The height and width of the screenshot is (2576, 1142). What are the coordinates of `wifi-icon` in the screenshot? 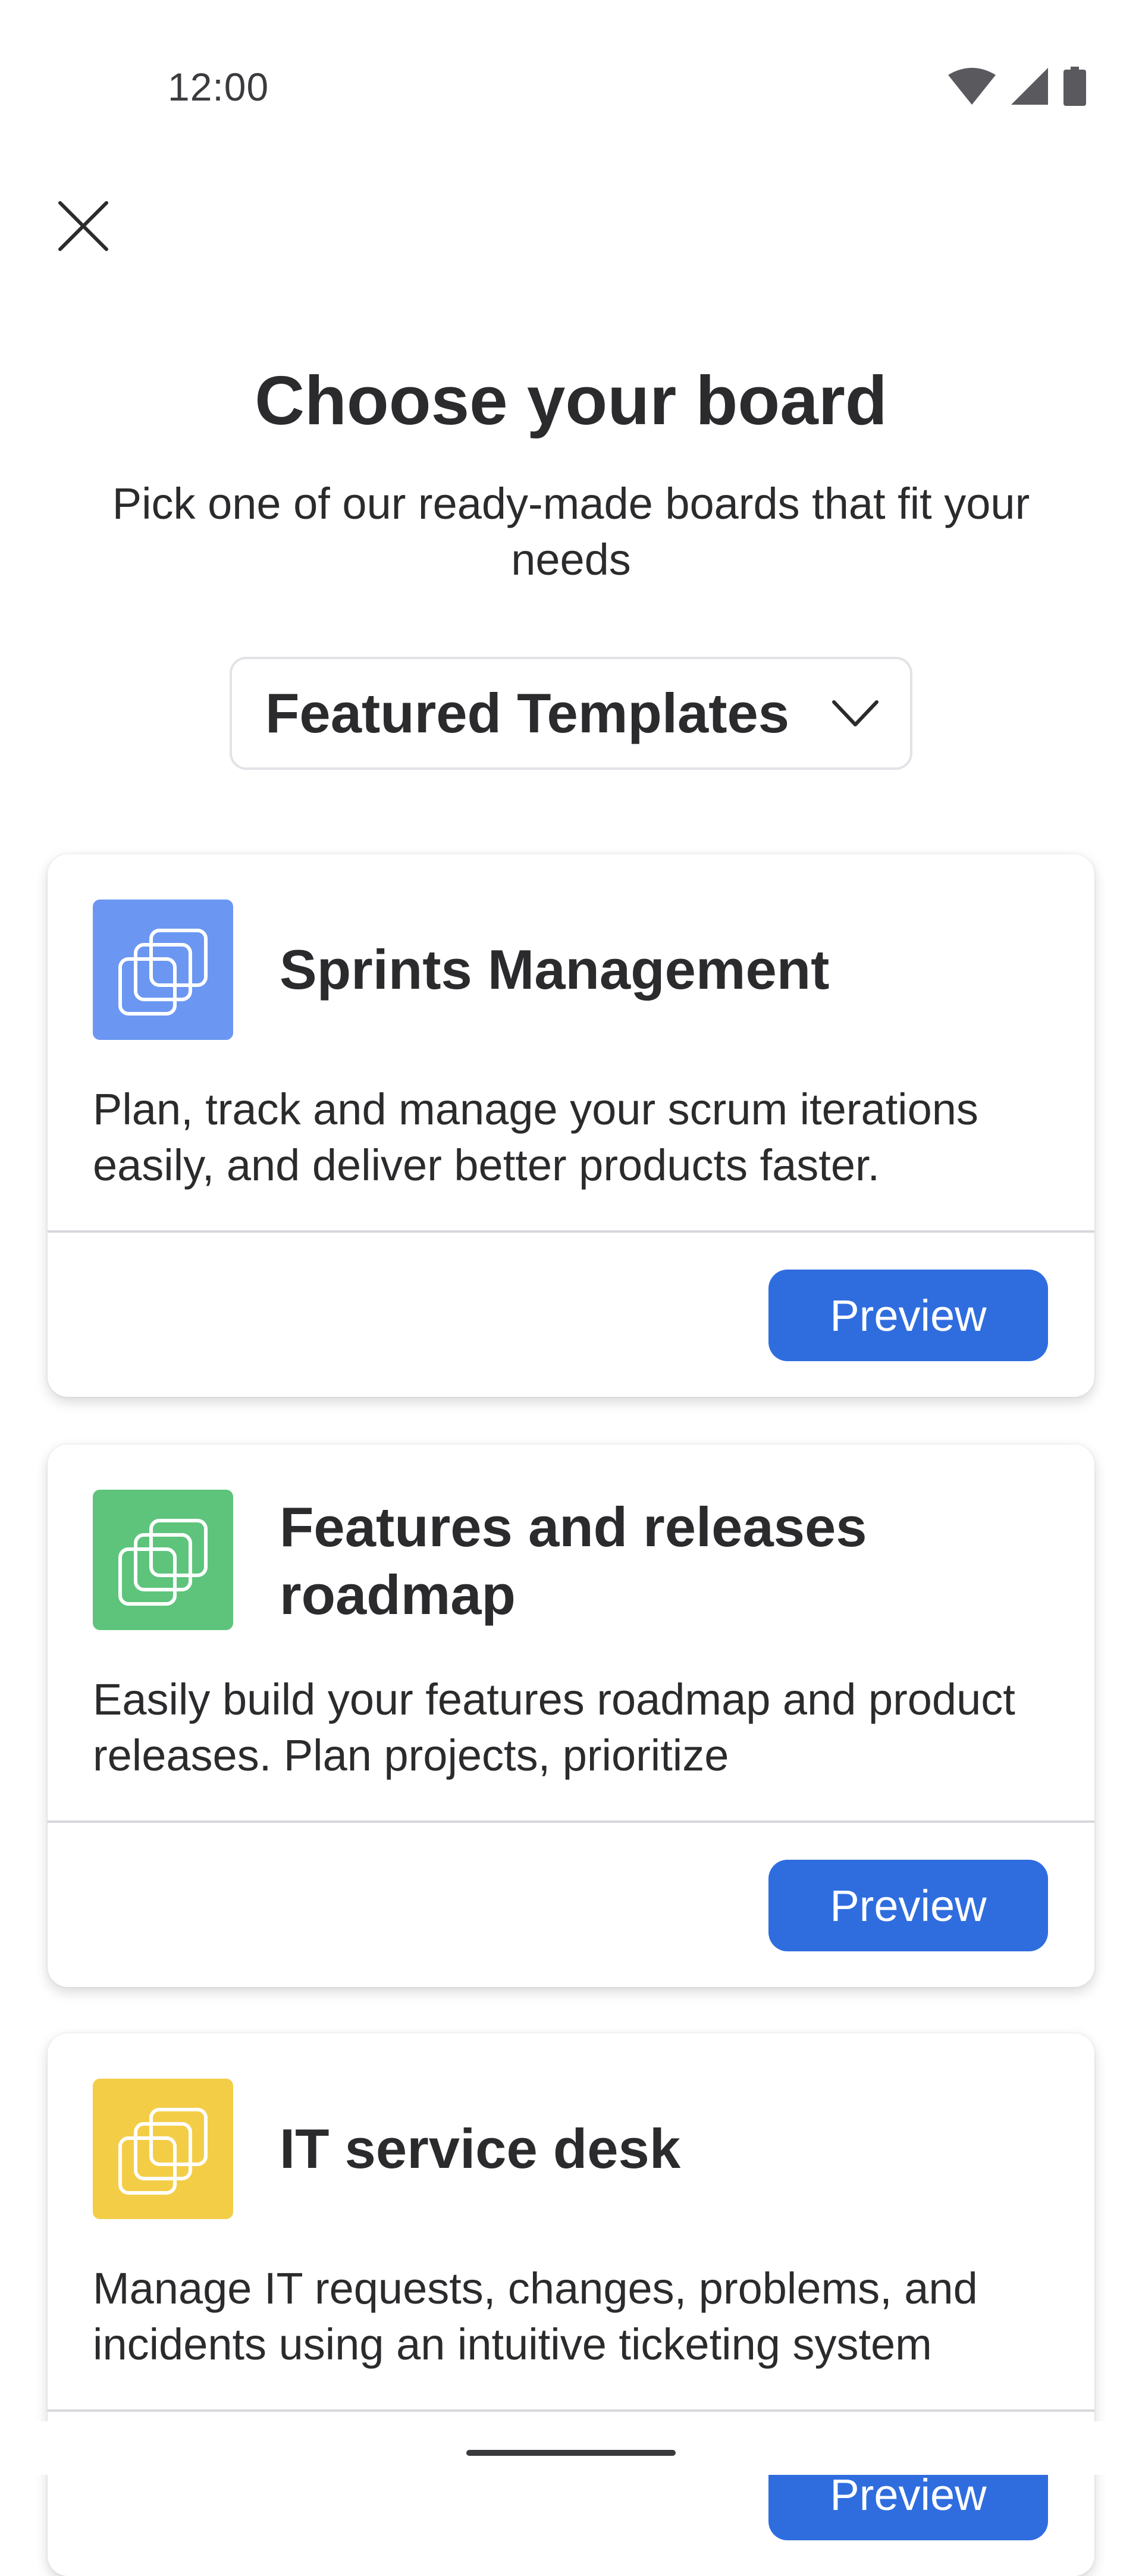 It's located at (972, 88).